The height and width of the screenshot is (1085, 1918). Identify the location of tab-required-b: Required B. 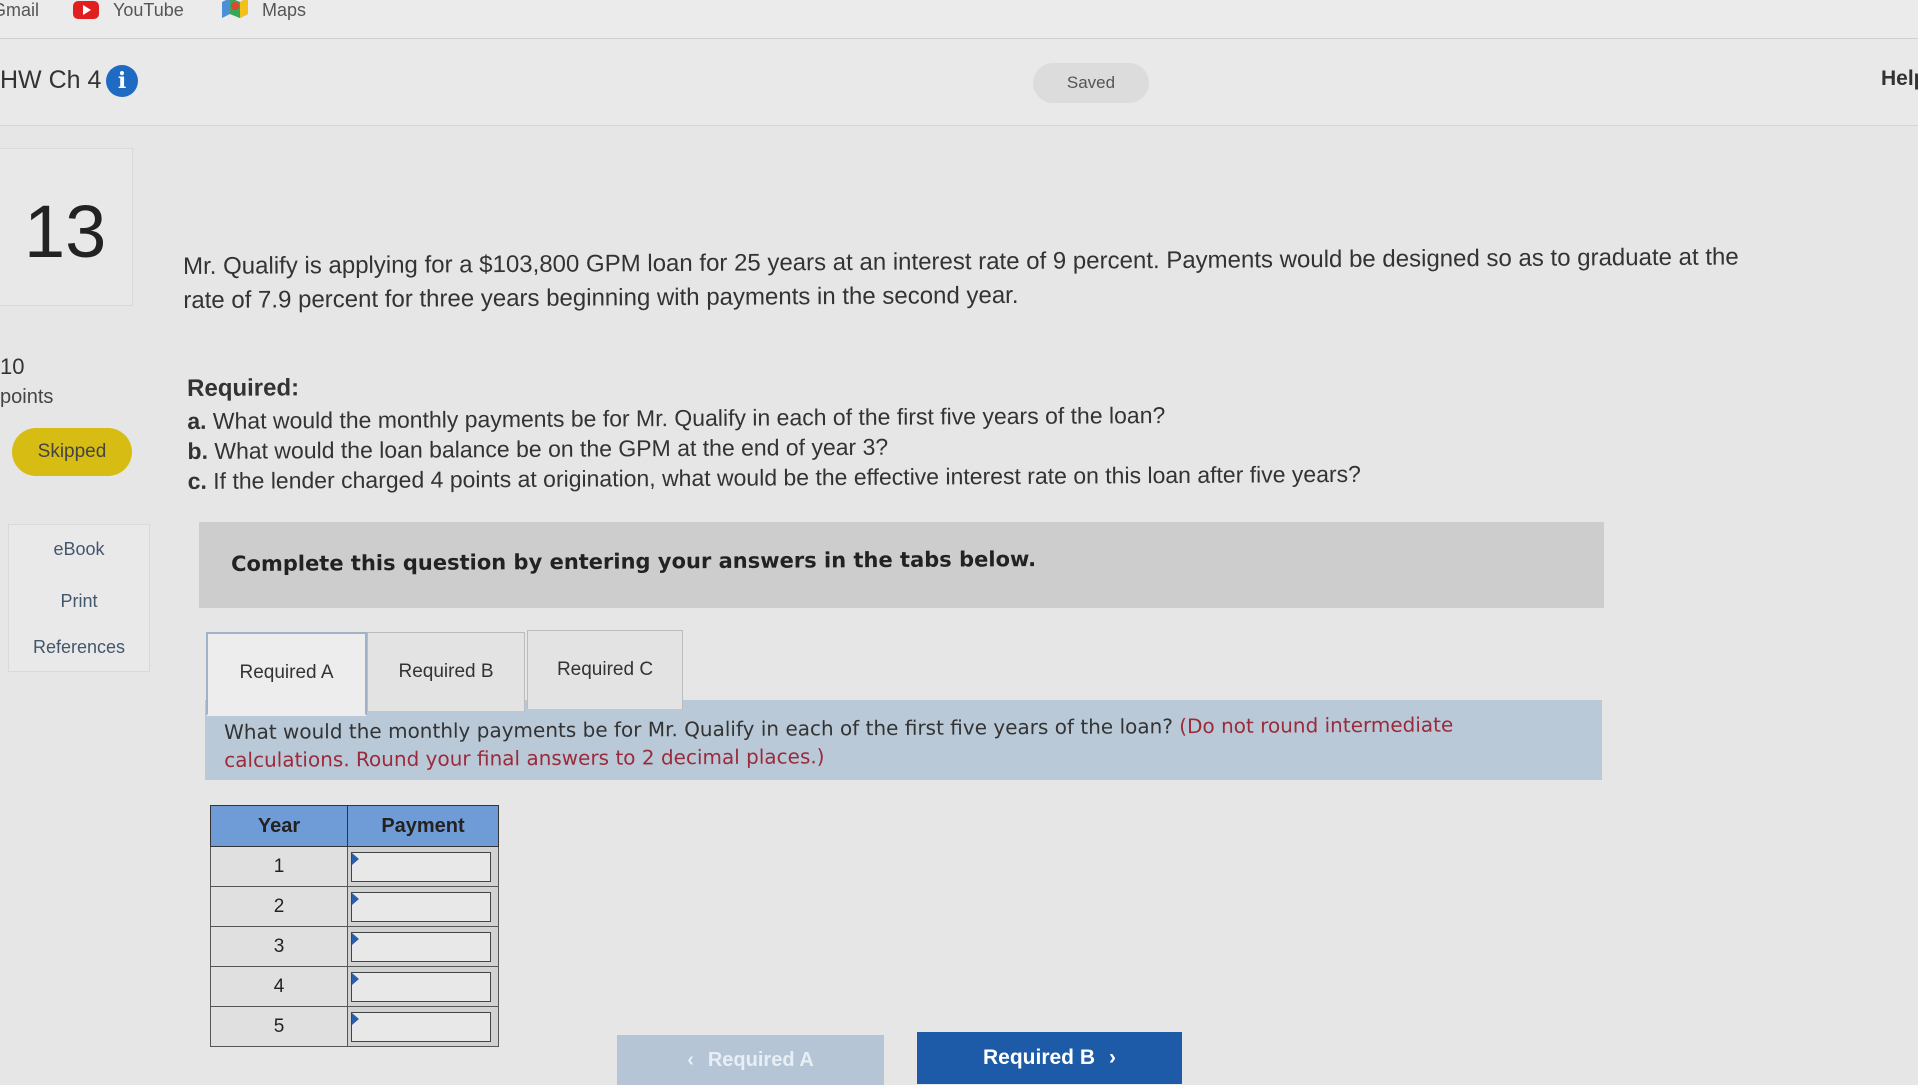
(446, 671).